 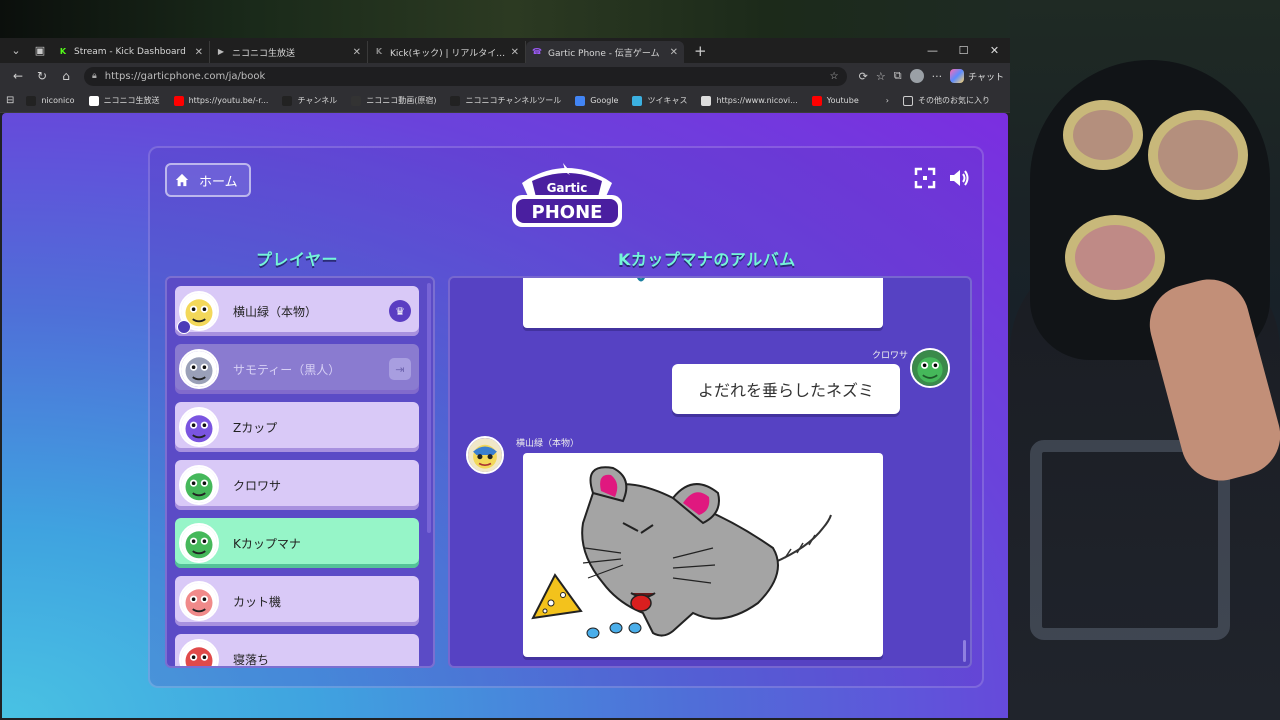 I want to click on tab-list-icon: ⌄, so click(x=16, y=51).